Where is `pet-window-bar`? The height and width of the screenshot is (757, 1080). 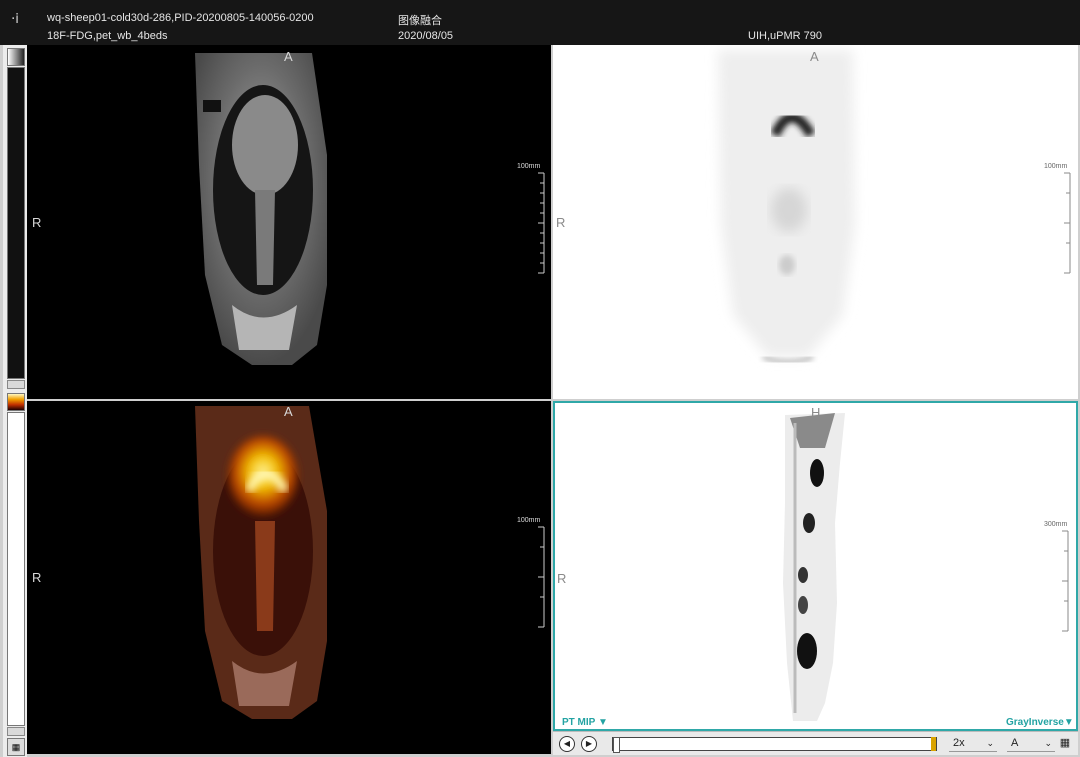
pet-window-bar is located at coordinates (16, 569).